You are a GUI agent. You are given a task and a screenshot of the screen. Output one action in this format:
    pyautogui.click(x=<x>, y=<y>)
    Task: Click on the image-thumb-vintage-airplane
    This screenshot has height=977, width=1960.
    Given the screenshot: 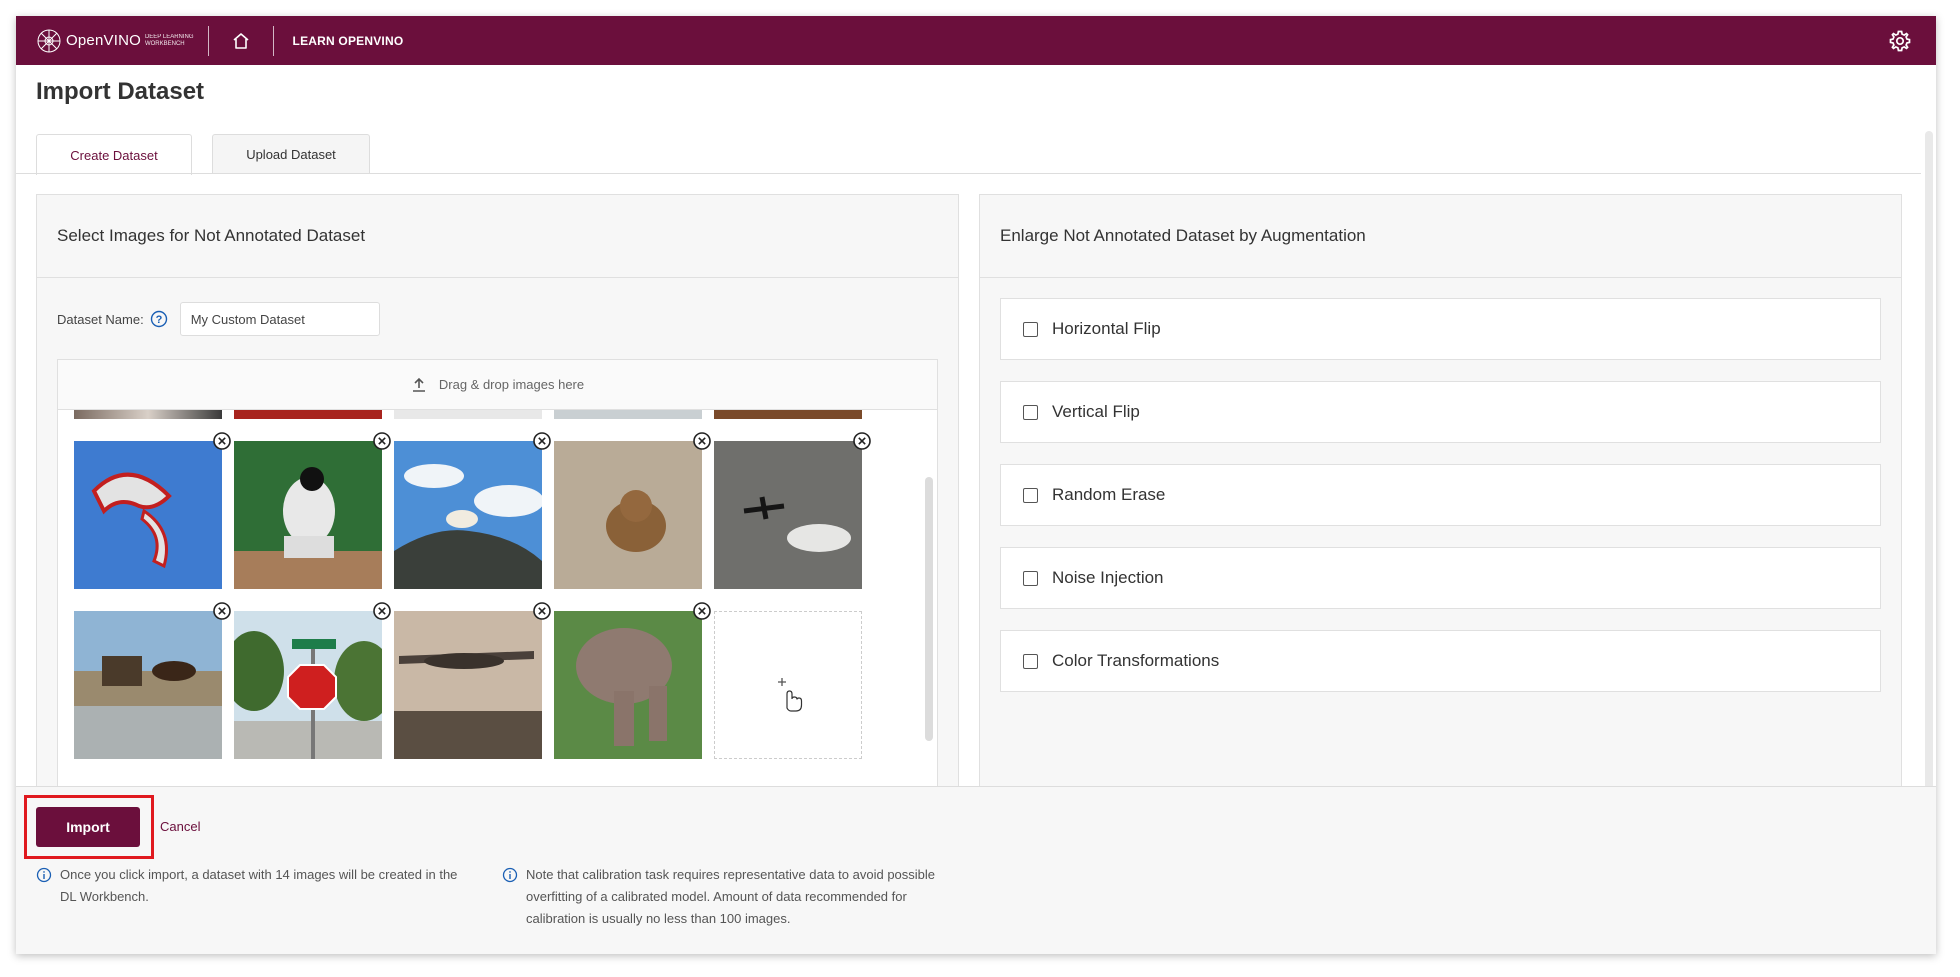 What is the action you would take?
    pyautogui.click(x=468, y=685)
    